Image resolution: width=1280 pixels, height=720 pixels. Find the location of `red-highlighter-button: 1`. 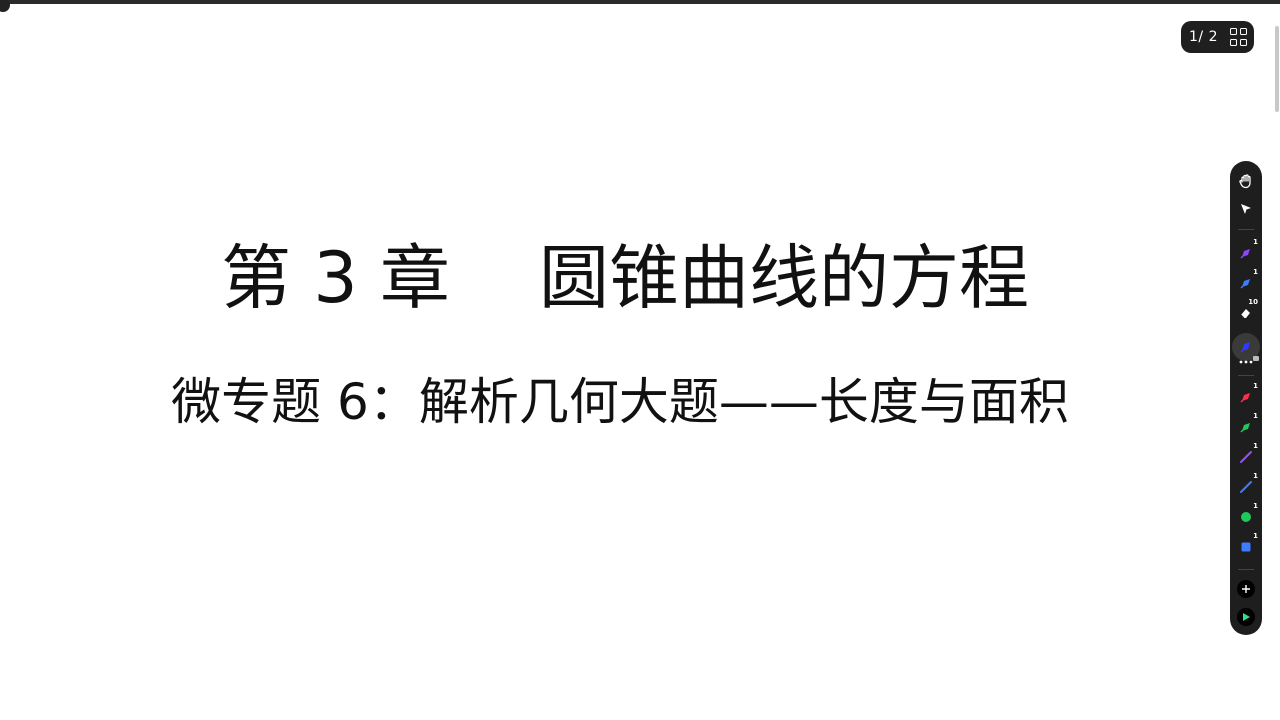

red-highlighter-button: 1 is located at coordinates (1246, 395).